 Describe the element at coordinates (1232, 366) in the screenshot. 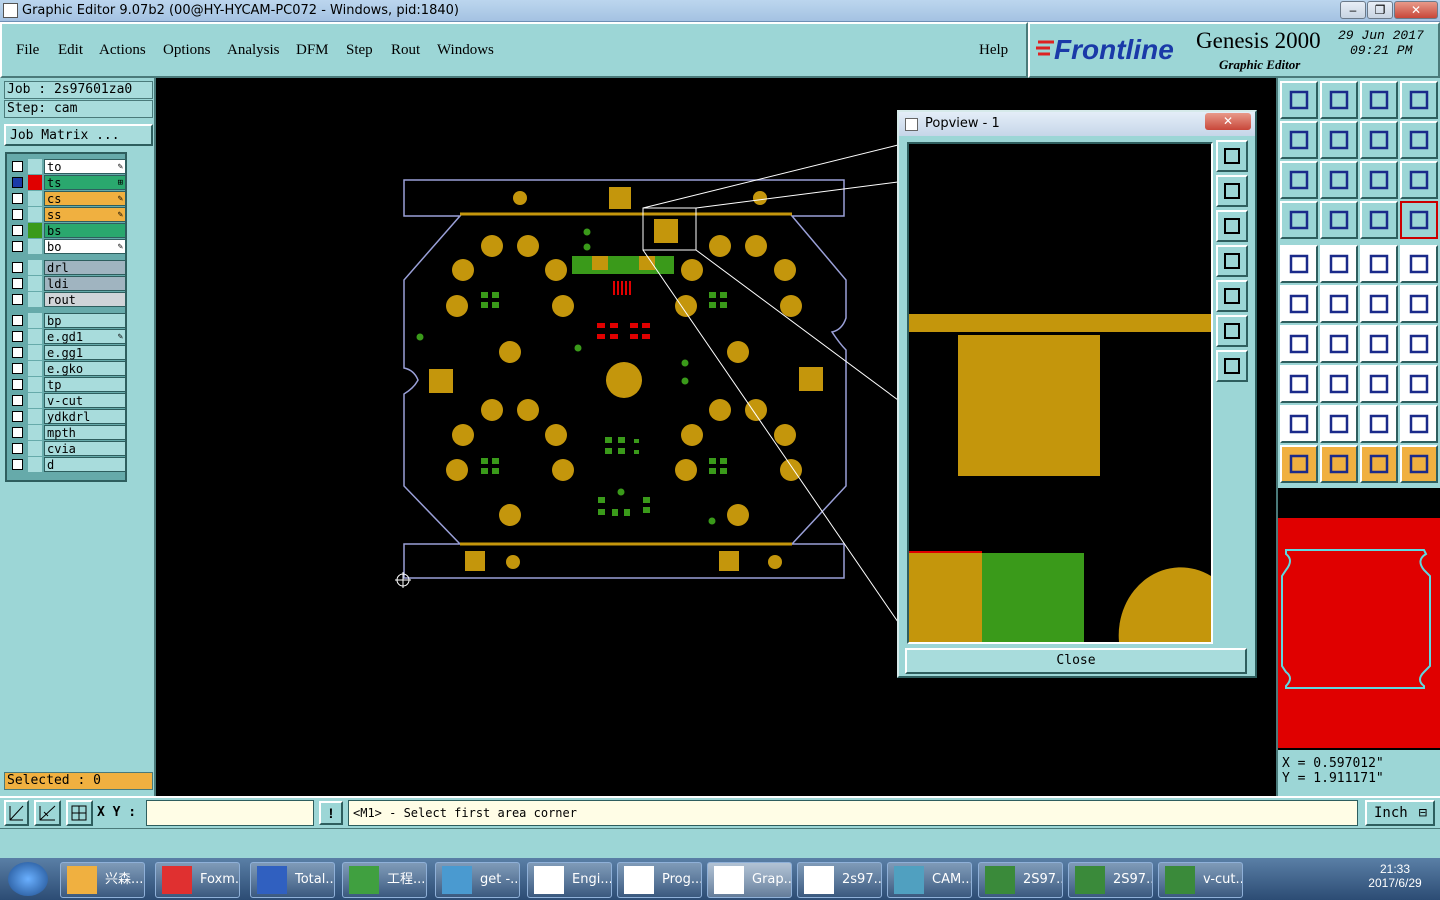

I see `popview-fit-icon` at that location.